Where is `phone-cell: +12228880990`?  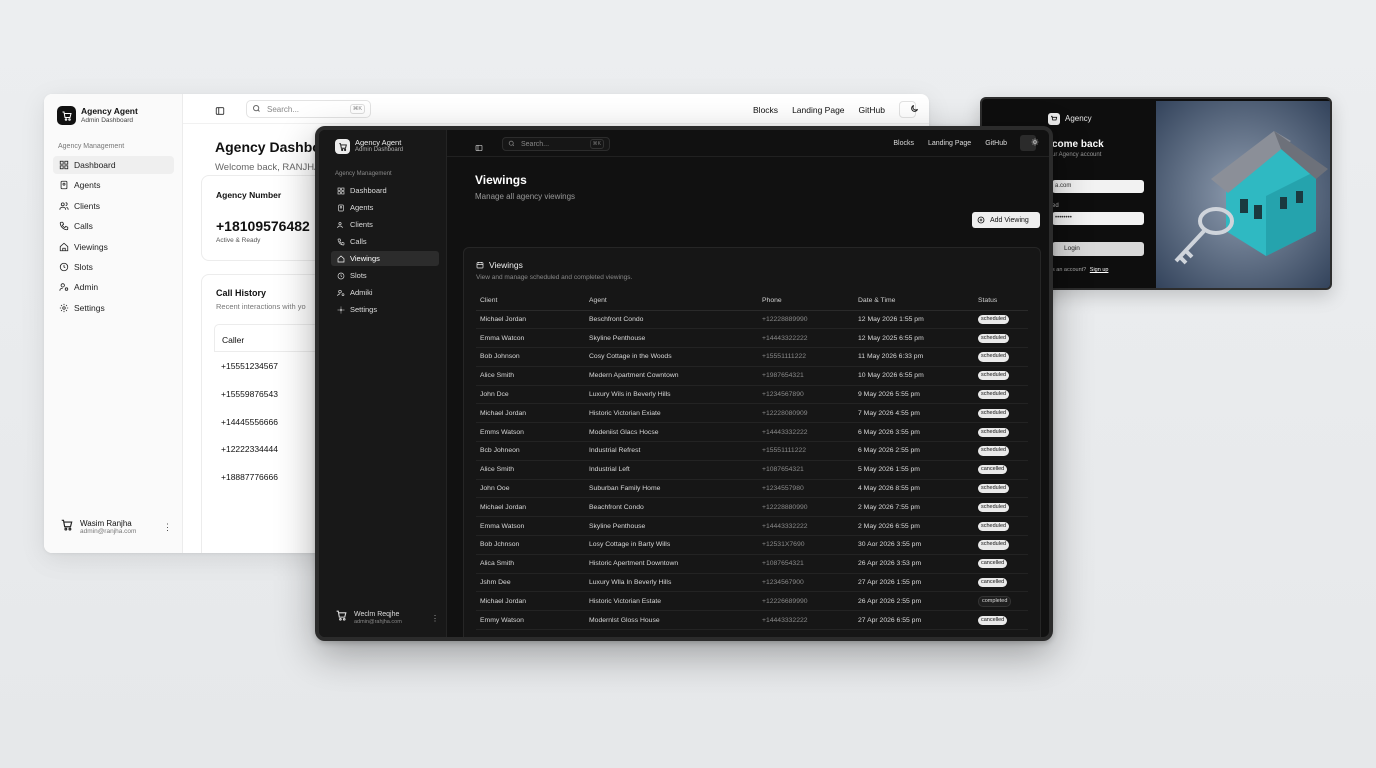 phone-cell: +12228880990 is located at coordinates (806, 507).